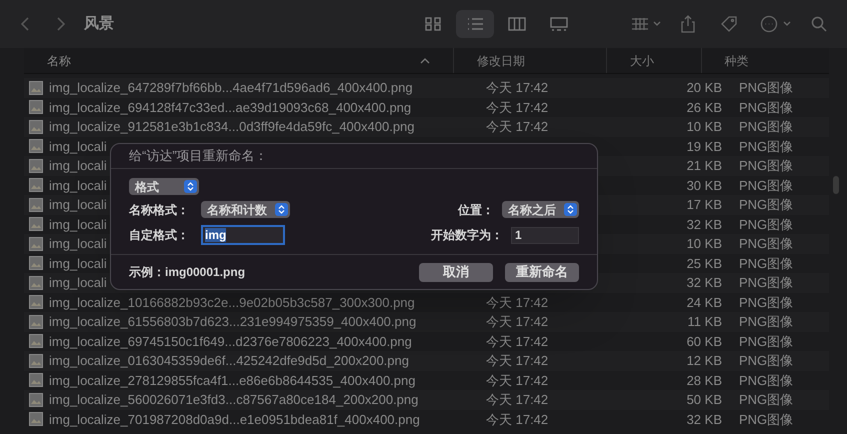 Image resolution: width=847 pixels, height=434 pixels. What do you see at coordinates (704, 380) in the screenshot?
I see `file-size: 28 KB` at bounding box center [704, 380].